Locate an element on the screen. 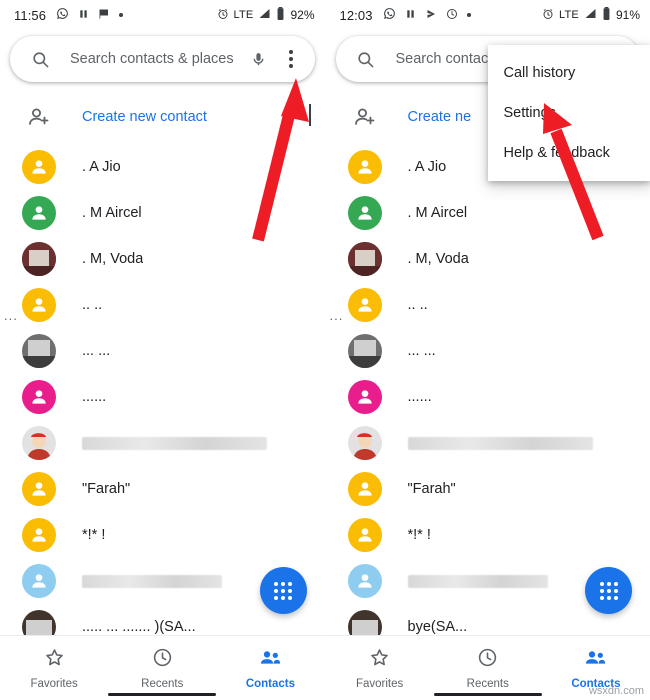  flag-icon is located at coordinates (104, 15).